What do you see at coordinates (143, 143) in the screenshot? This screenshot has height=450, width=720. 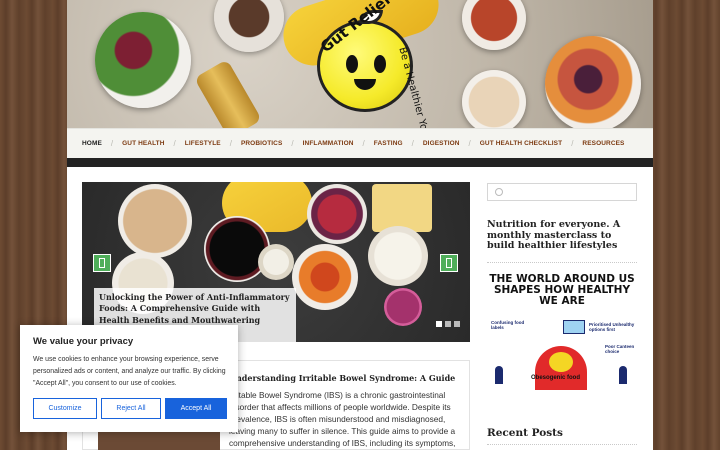 I see `nav-item-gut-health: GUT HEALTH` at bounding box center [143, 143].